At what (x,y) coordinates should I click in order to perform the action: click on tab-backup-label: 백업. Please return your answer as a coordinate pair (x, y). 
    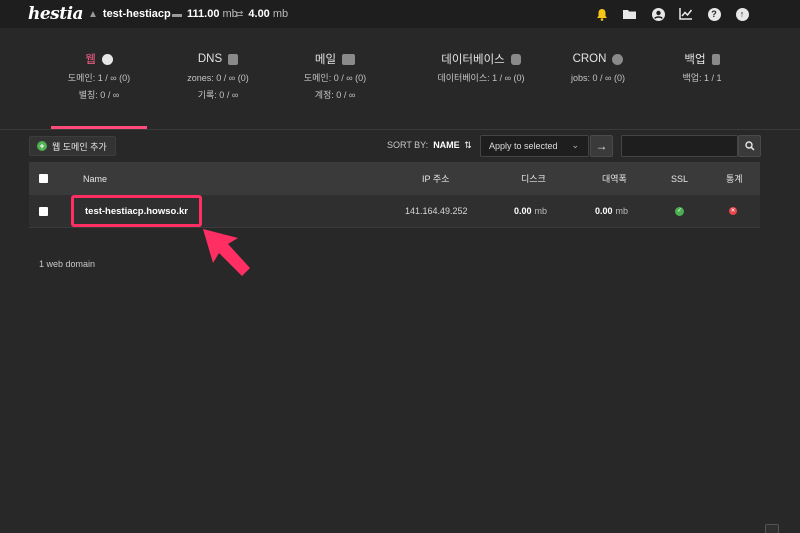
    Looking at the image, I should click on (695, 60).